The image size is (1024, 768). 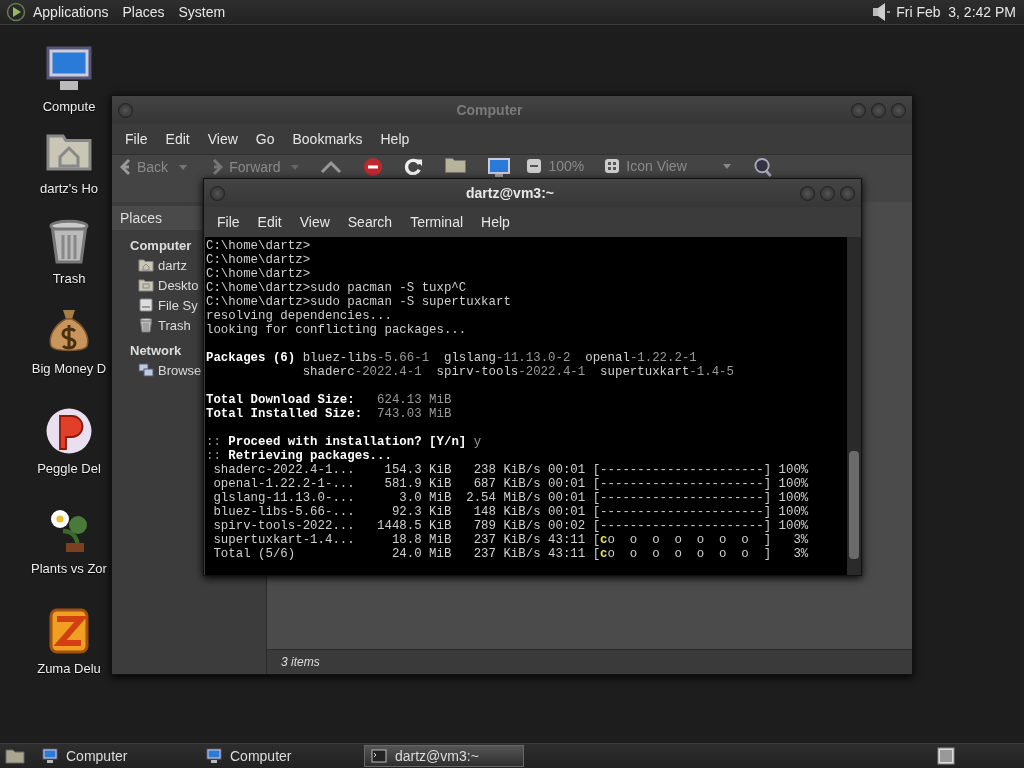 What do you see at coordinates (162, 265) in the screenshot?
I see `sidebar-item: dartz` at bounding box center [162, 265].